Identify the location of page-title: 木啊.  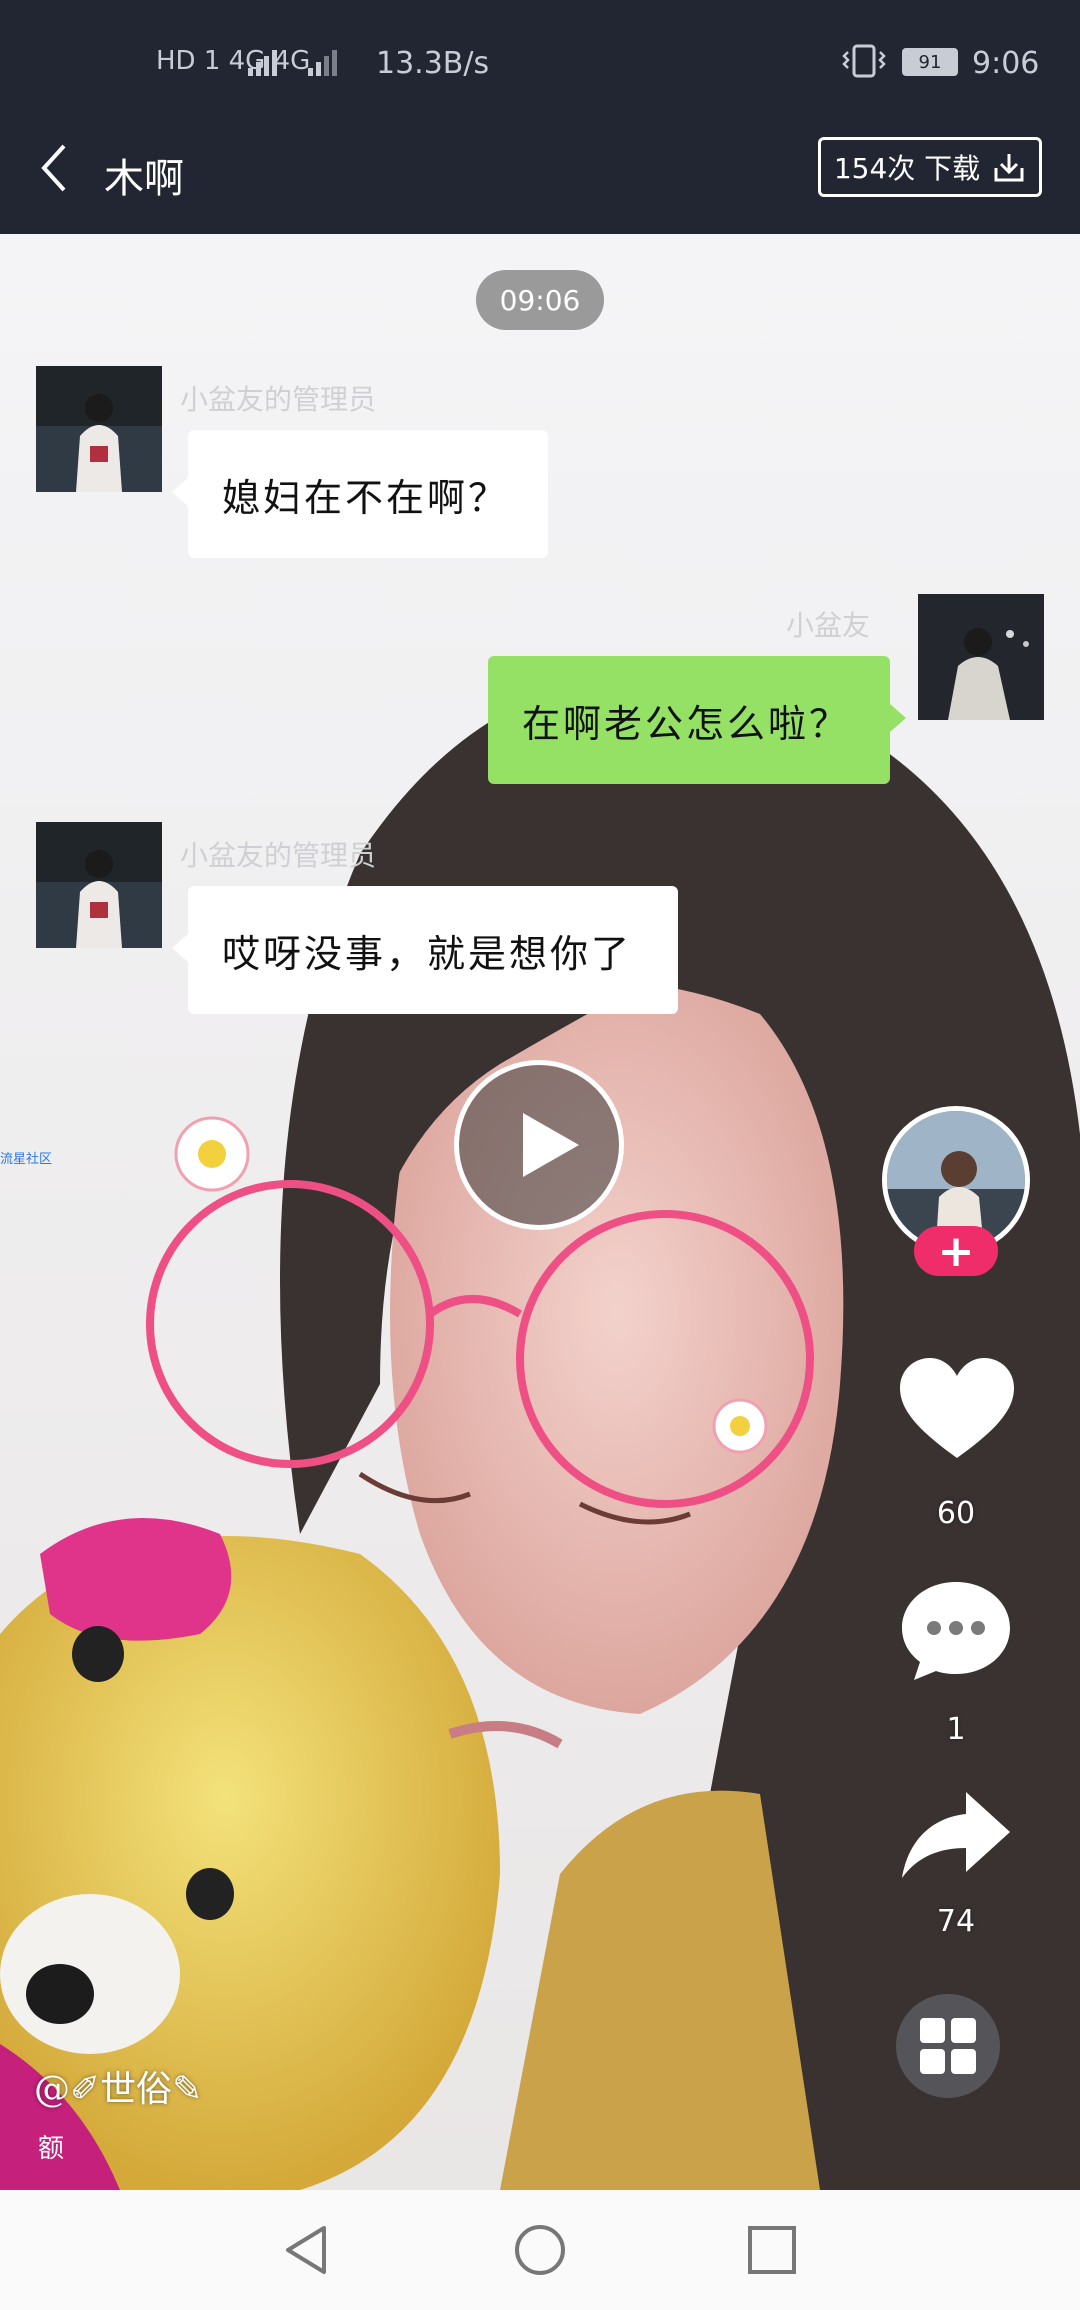
(144, 179).